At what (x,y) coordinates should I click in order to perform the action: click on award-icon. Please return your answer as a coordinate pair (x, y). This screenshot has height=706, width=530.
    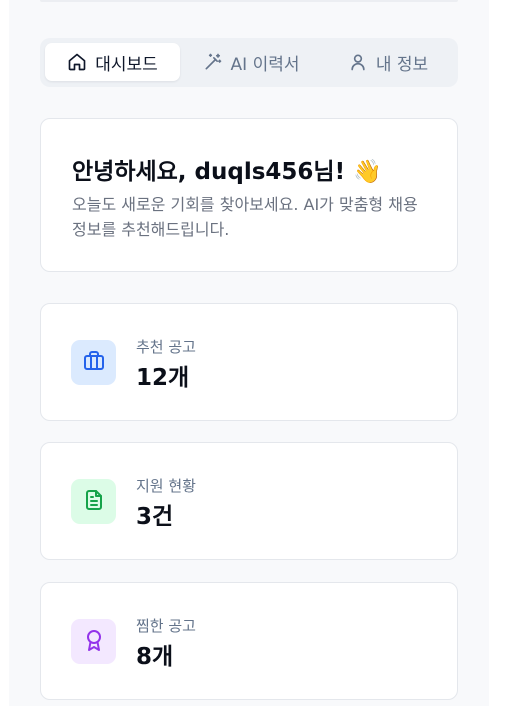
    Looking at the image, I should click on (94, 642).